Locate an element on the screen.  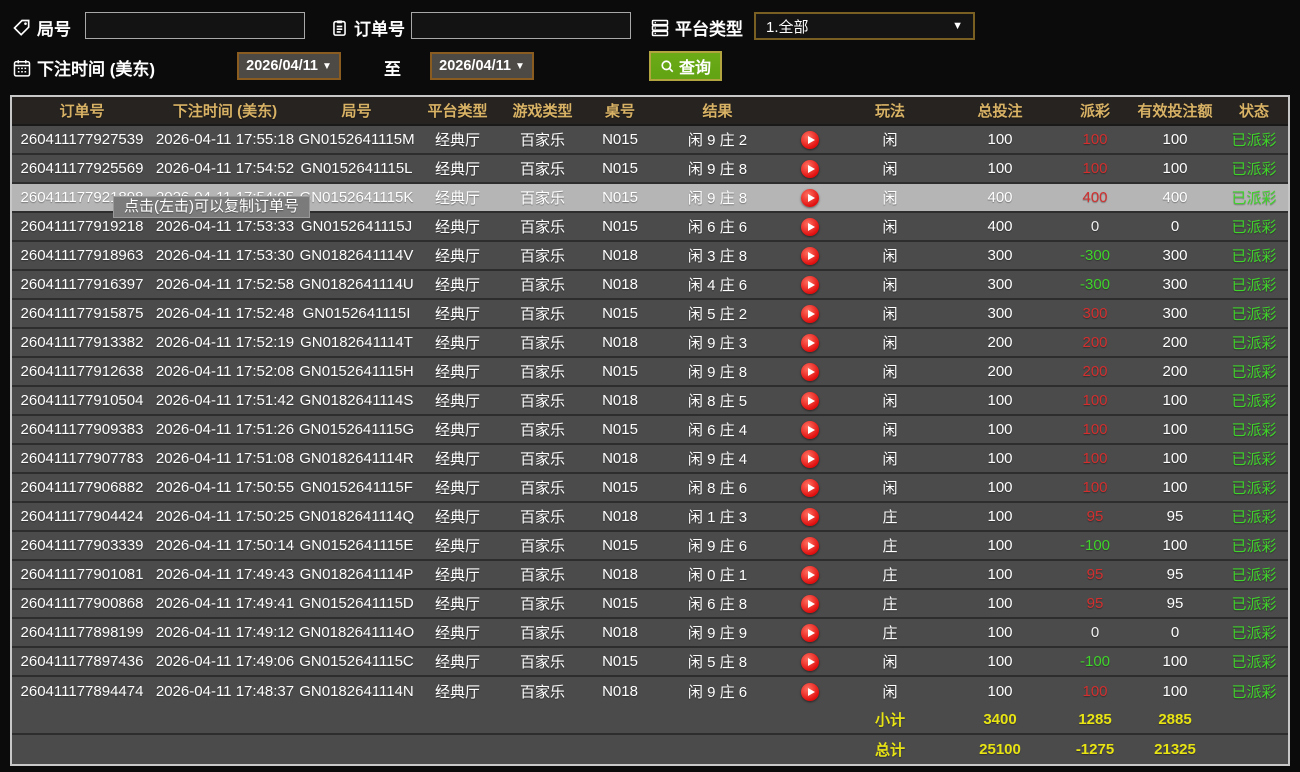
round-cell: GN0182641114P is located at coordinates (356, 574).